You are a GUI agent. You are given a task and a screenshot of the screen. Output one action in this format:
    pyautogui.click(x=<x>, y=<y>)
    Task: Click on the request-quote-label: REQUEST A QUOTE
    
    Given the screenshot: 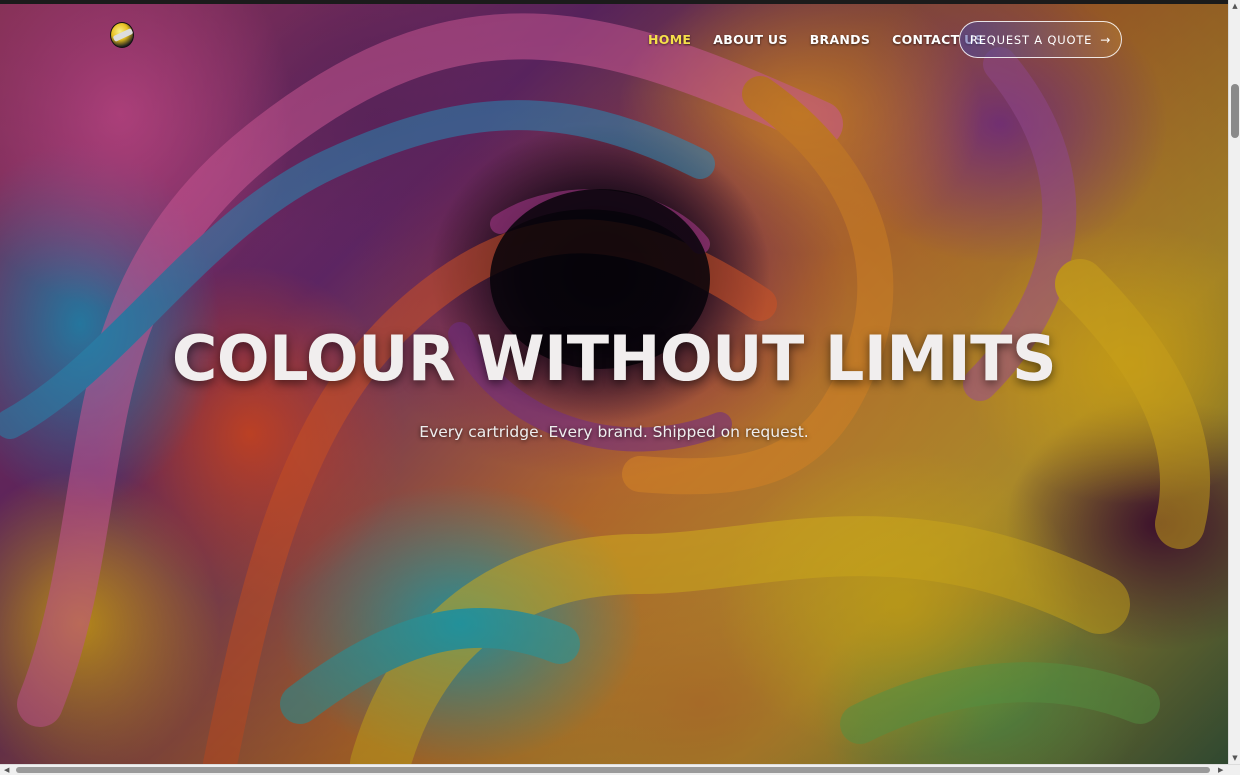 What is the action you would take?
    pyautogui.click(x=1031, y=39)
    